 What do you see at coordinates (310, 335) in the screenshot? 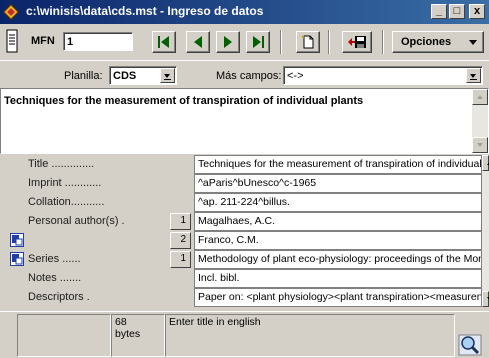
I see `field-help-panel: Enter title in english` at bounding box center [310, 335].